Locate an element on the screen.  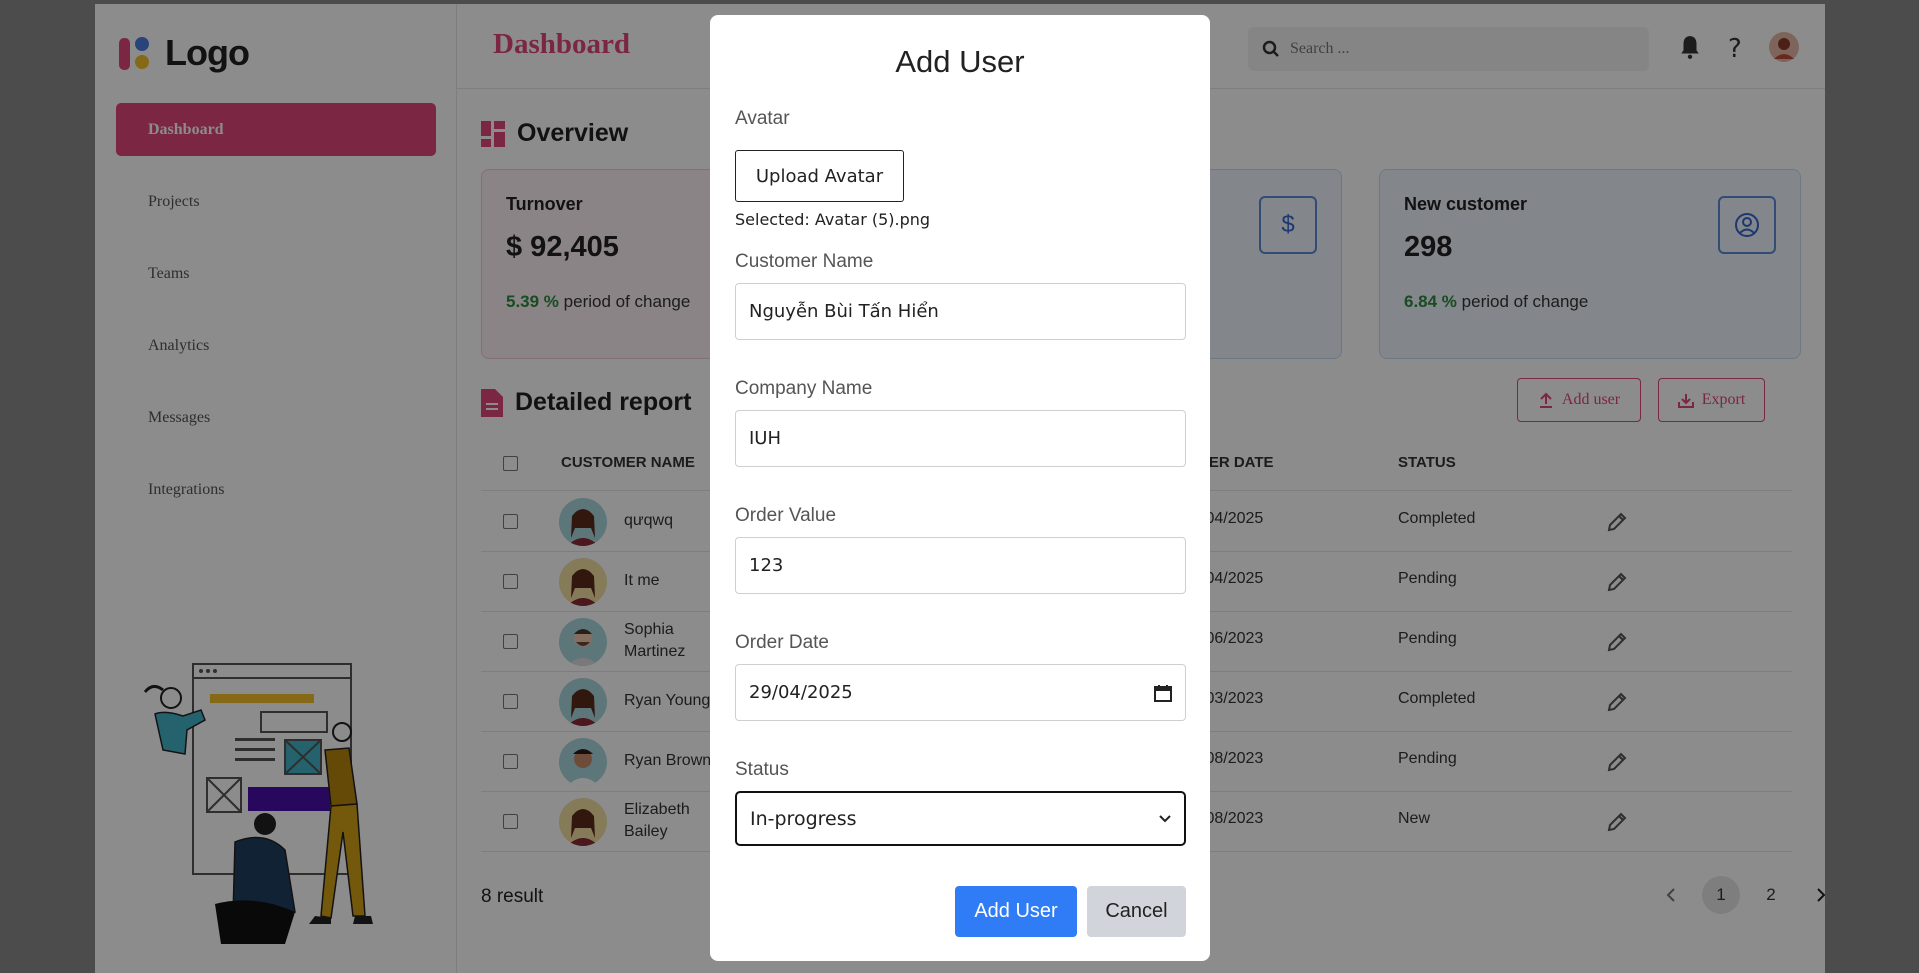
company-name-label: Company Name is located at coordinates (804, 388).